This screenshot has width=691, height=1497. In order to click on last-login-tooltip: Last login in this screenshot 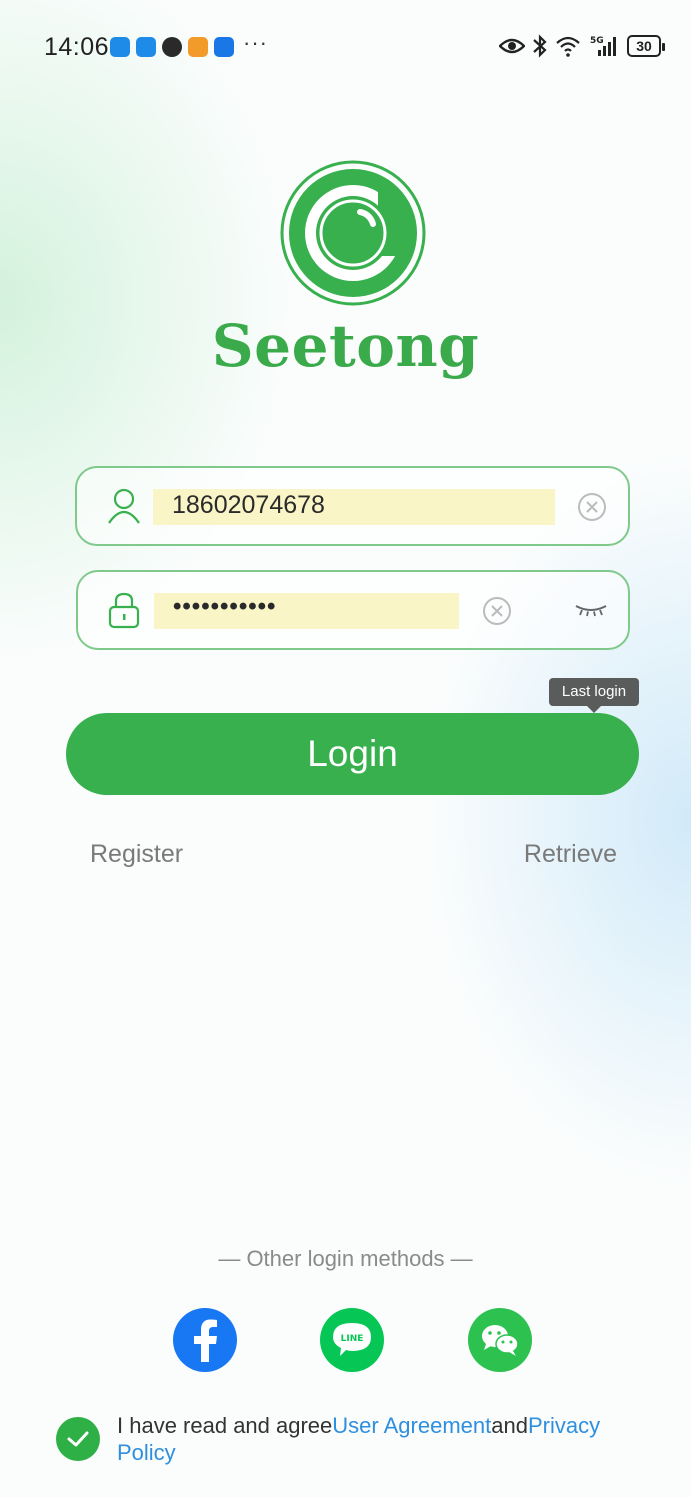, I will do `click(594, 695)`.